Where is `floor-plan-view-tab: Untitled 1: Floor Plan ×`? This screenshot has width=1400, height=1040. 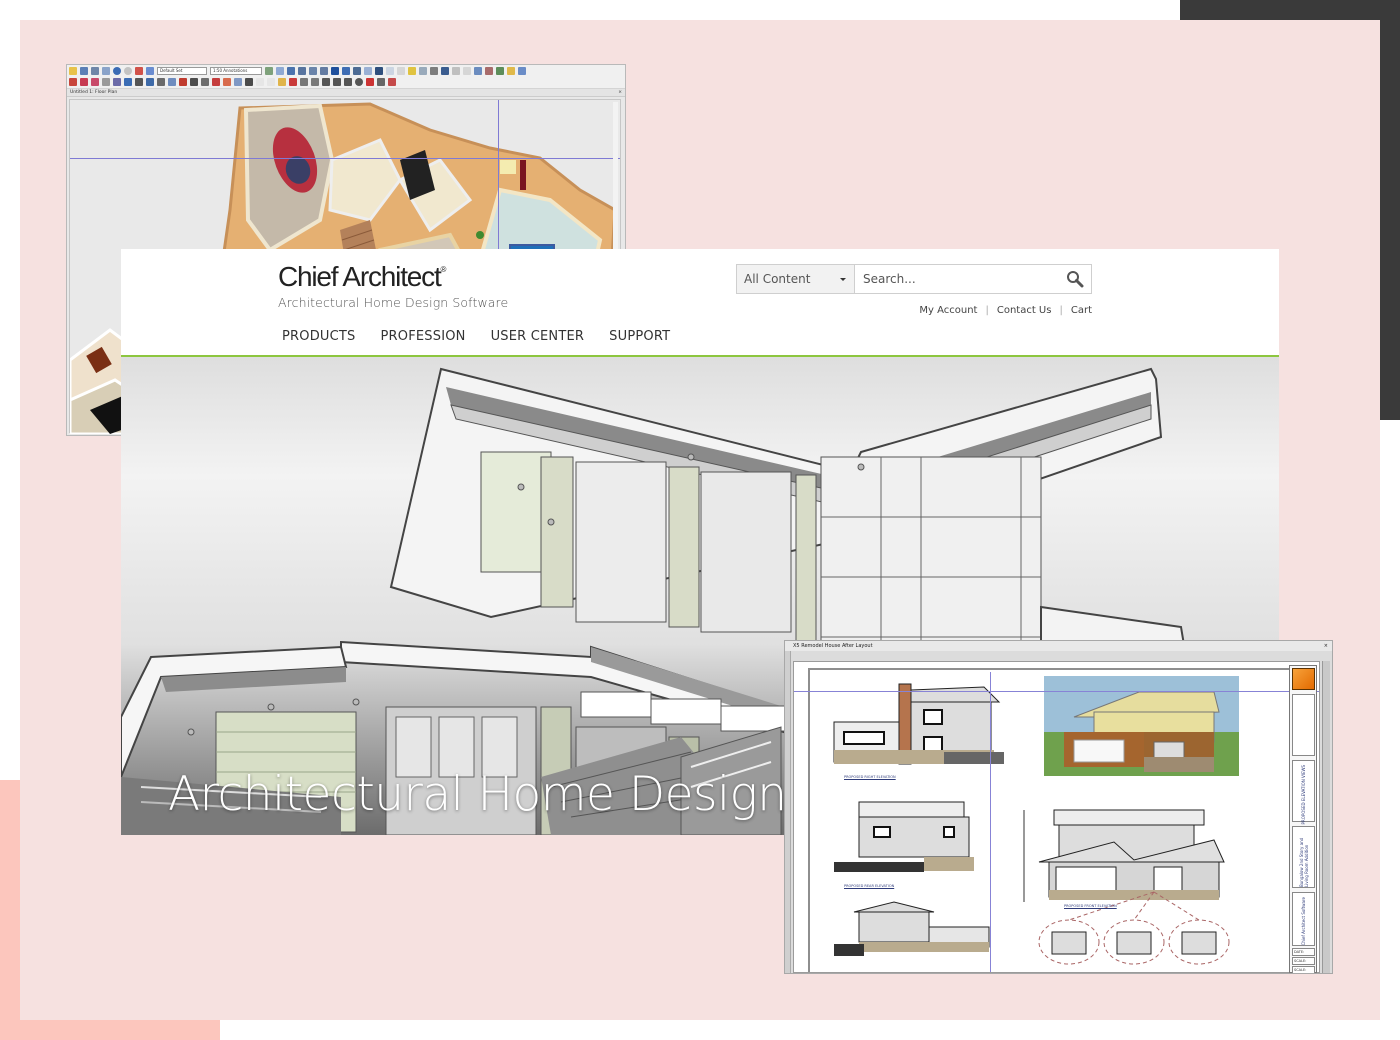
floor-plan-view-tab: Untitled 1: Floor Plan × is located at coordinates (346, 93).